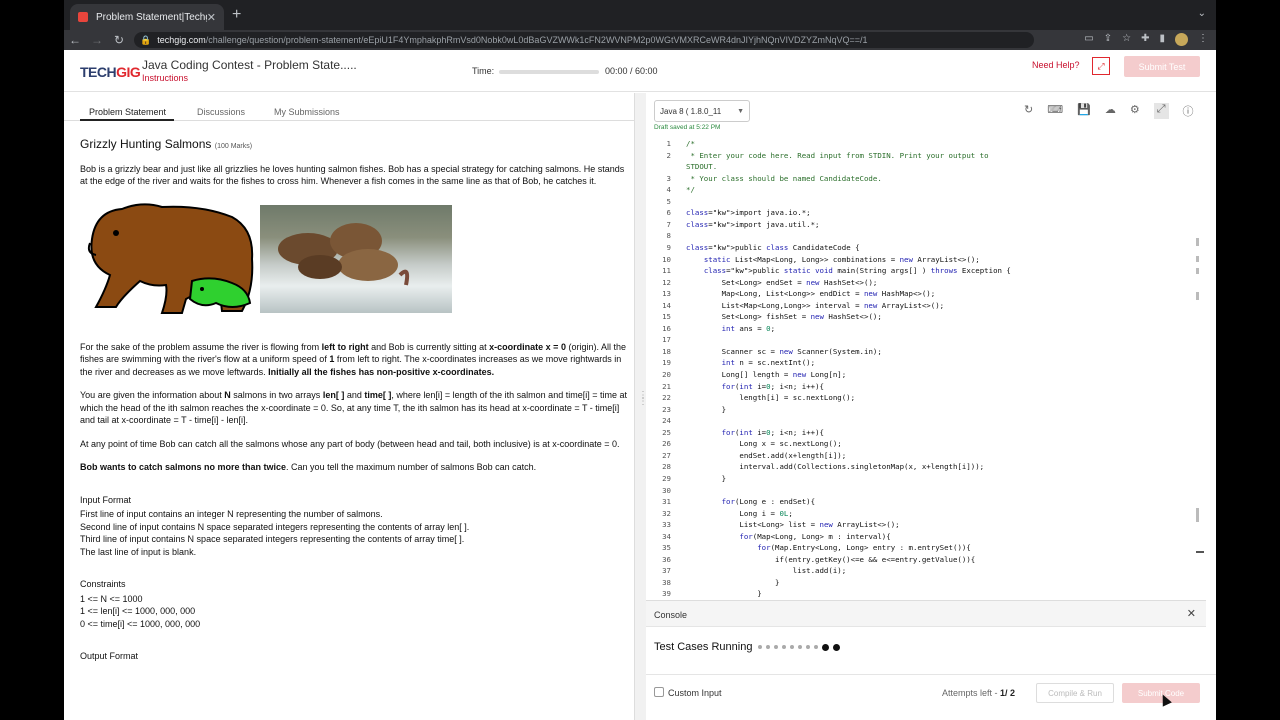 The width and height of the screenshot is (1280, 720). What do you see at coordinates (1162, 39) in the screenshot?
I see `sidepanel-icon: ▮` at bounding box center [1162, 39].